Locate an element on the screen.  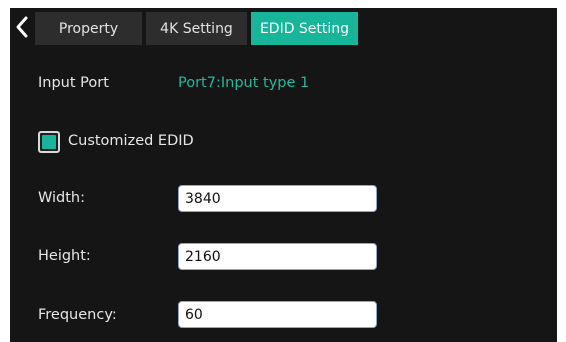
tab-bar: Property 4K Setting EDID Setting is located at coordinates (283, 26).